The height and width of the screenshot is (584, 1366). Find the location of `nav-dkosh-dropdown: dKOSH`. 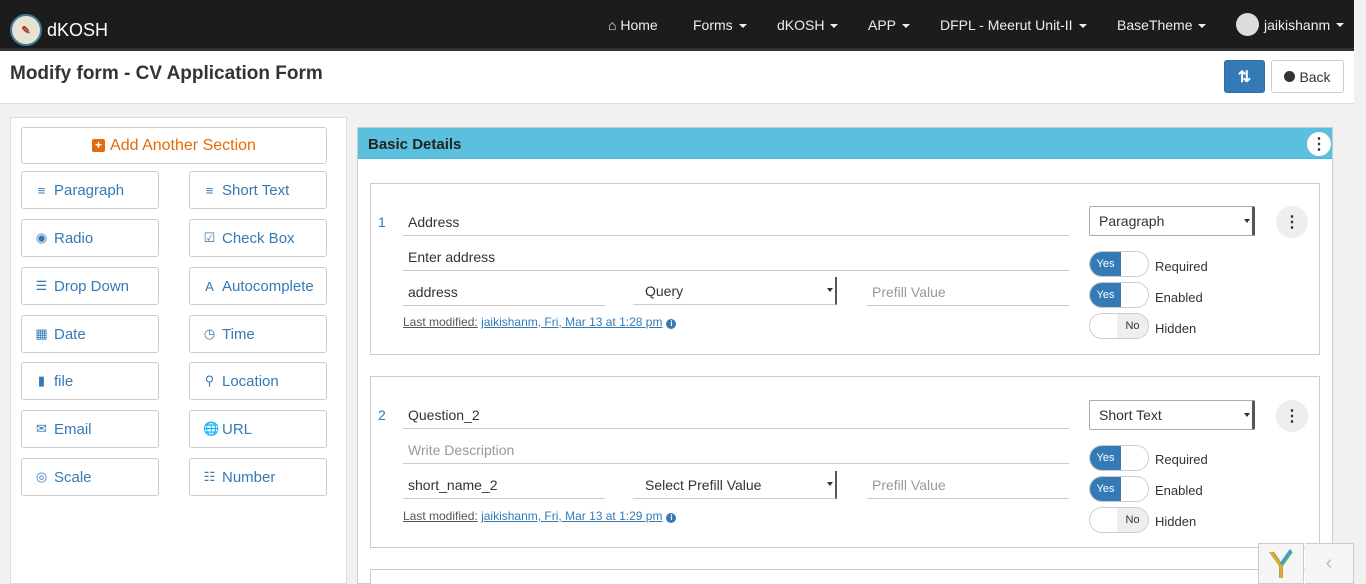

nav-dkosh-dropdown: dKOSH is located at coordinates (808, 25).